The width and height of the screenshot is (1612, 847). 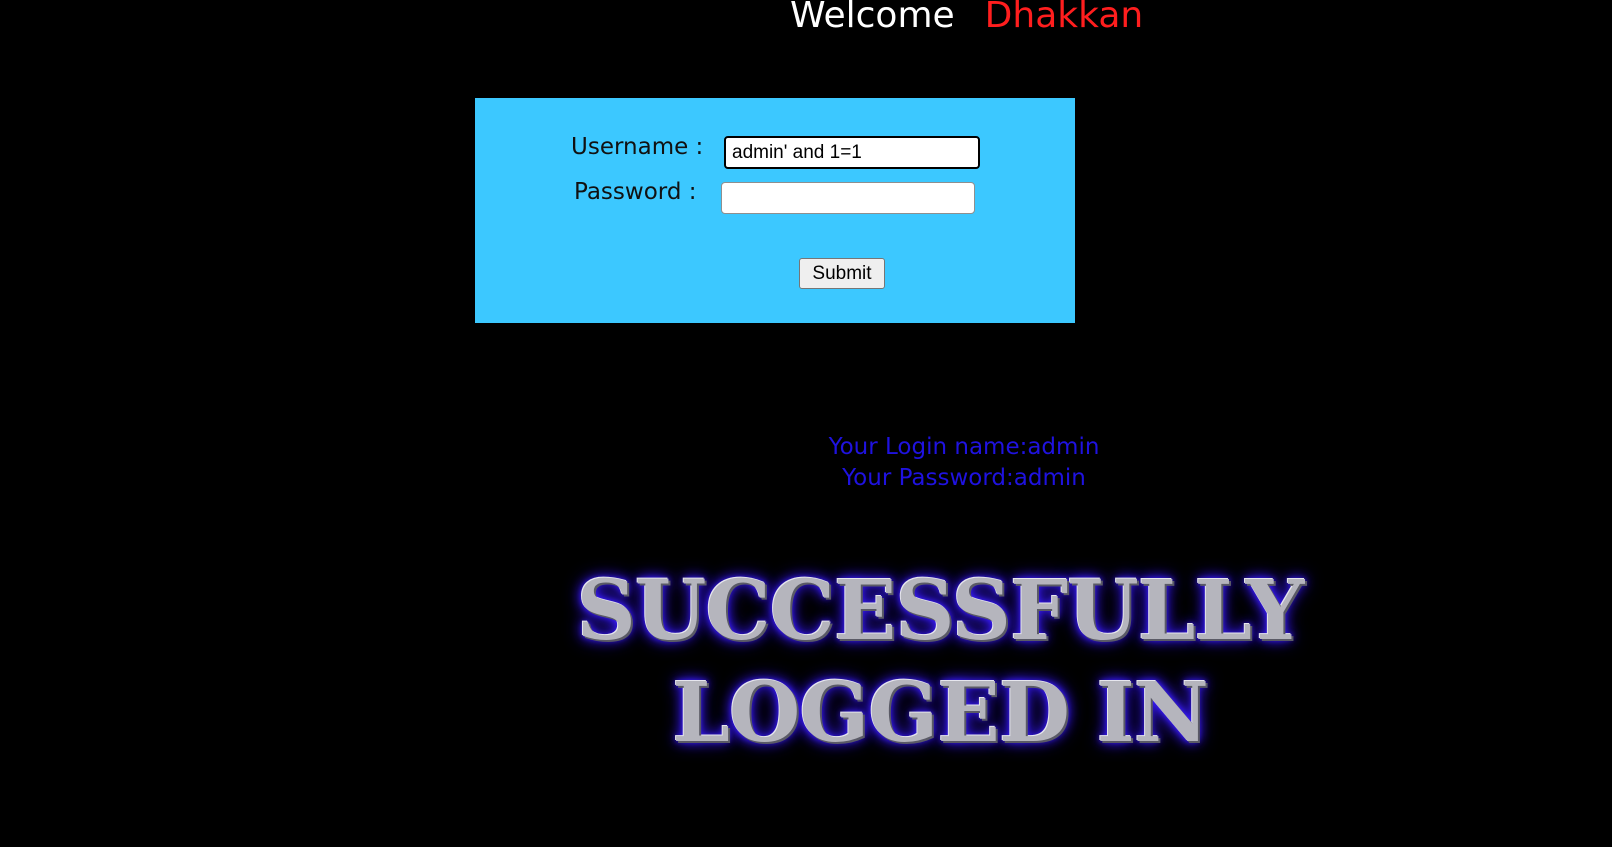 What do you see at coordinates (1064, 18) in the screenshot?
I see `user-name-text: Dhakkan` at bounding box center [1064, 18].